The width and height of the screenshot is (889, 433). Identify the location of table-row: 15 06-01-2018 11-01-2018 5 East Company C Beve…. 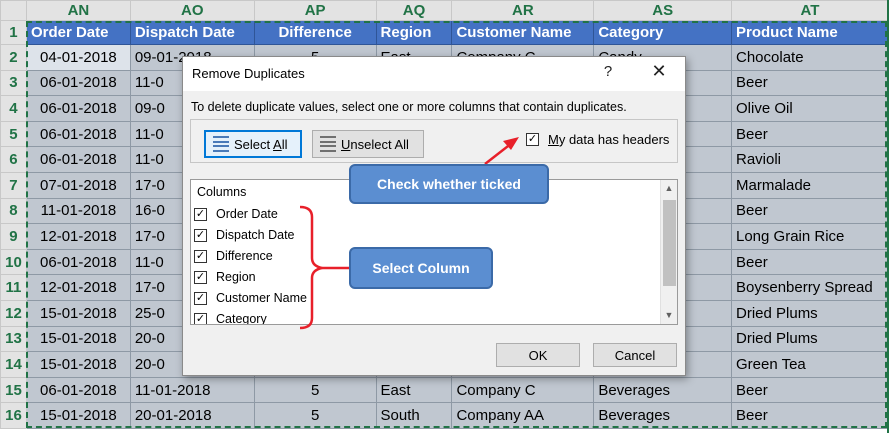
(444, 390).